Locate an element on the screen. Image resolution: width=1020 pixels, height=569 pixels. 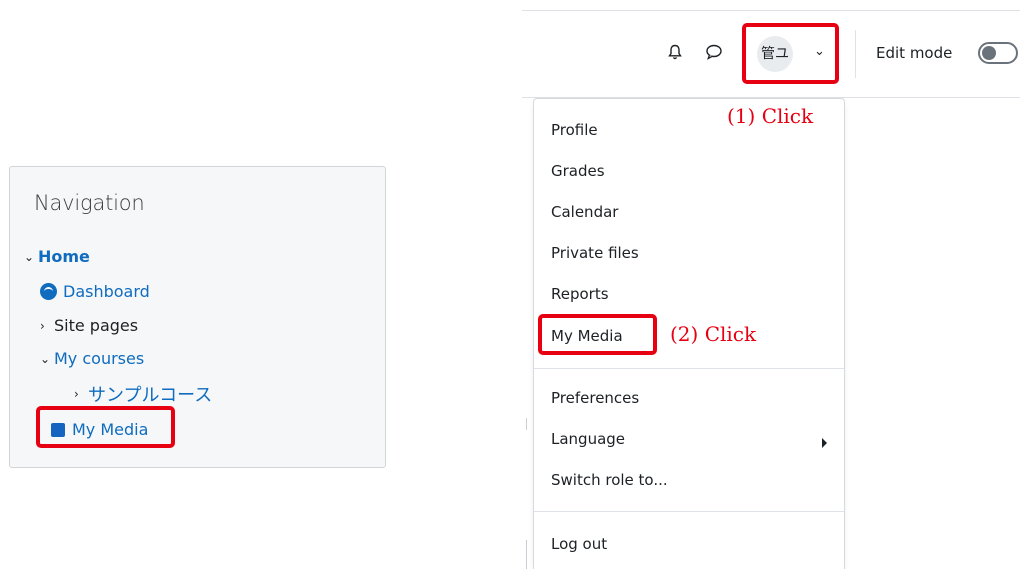
nav-item-home: ⌄ Home is located at coordinates (57, 256).